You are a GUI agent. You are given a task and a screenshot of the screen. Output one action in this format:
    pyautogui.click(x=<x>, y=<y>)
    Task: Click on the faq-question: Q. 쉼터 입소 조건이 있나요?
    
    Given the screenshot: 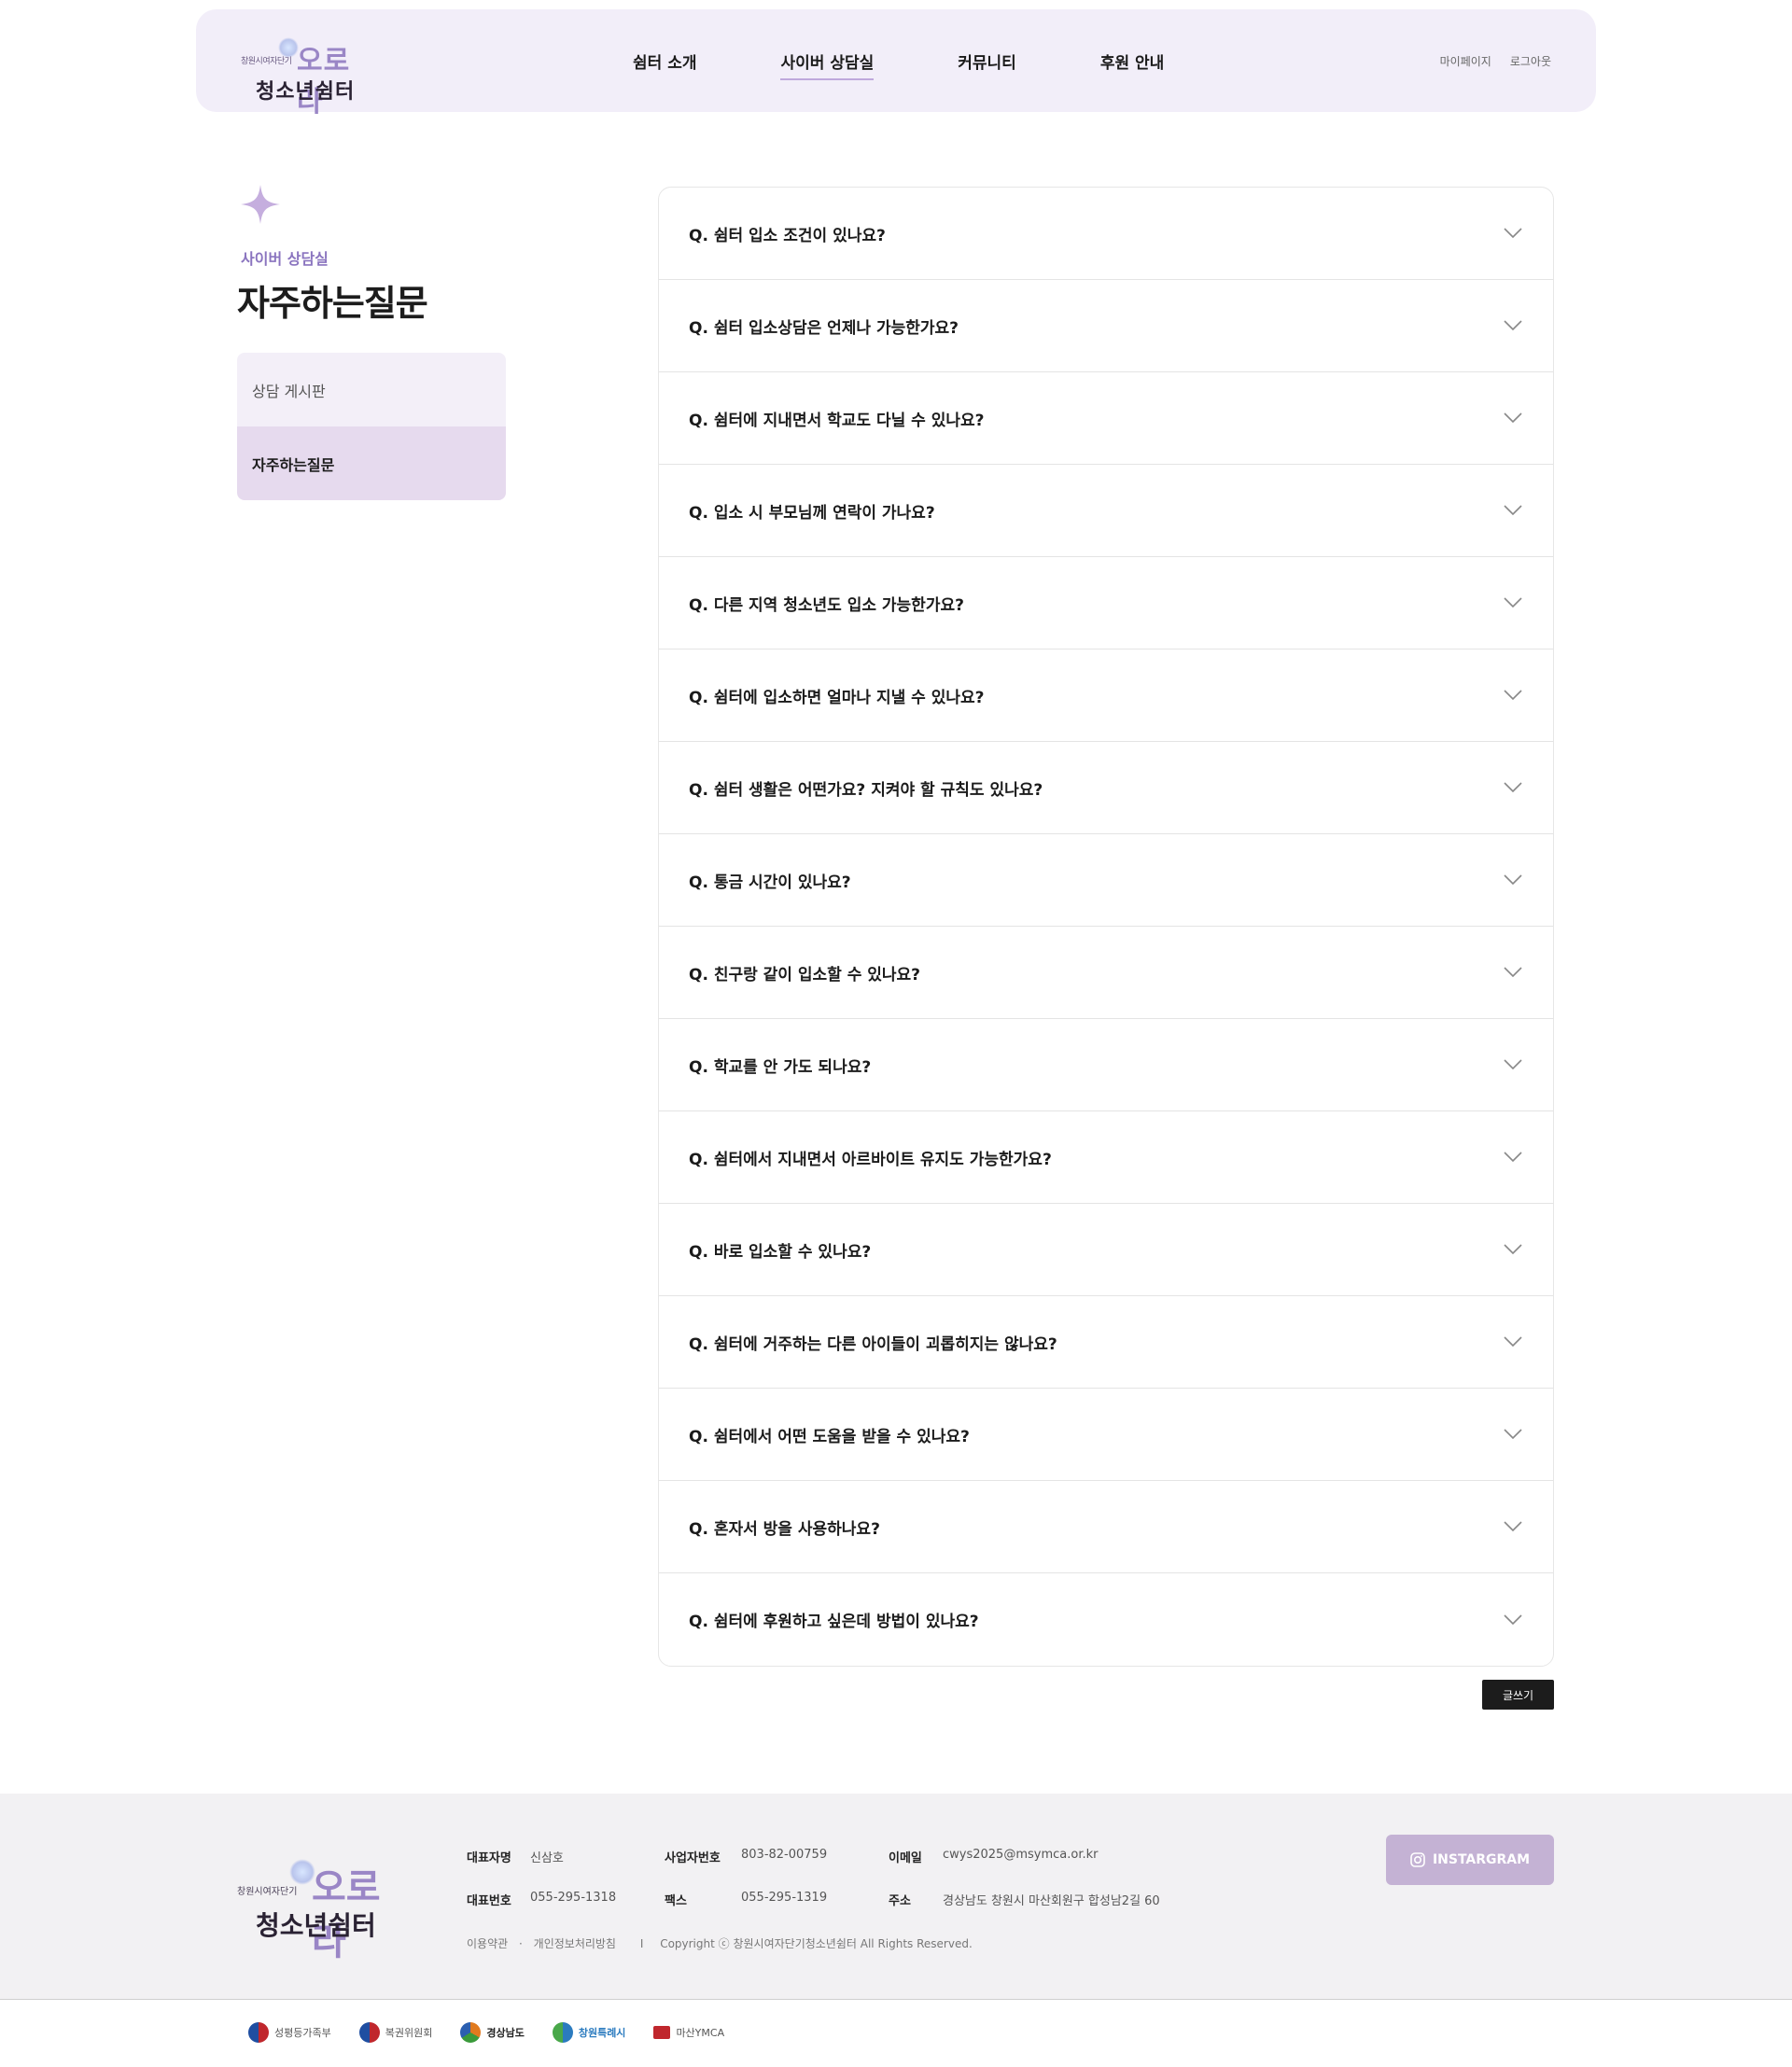 What is the action you would take?
    pyautogui.click(x=787, y=235)
    